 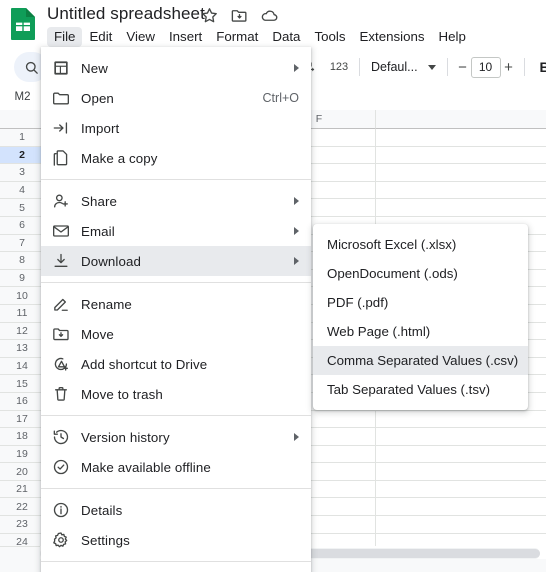 I want to click on row-header-24: 24, so click(x=22, y=539).